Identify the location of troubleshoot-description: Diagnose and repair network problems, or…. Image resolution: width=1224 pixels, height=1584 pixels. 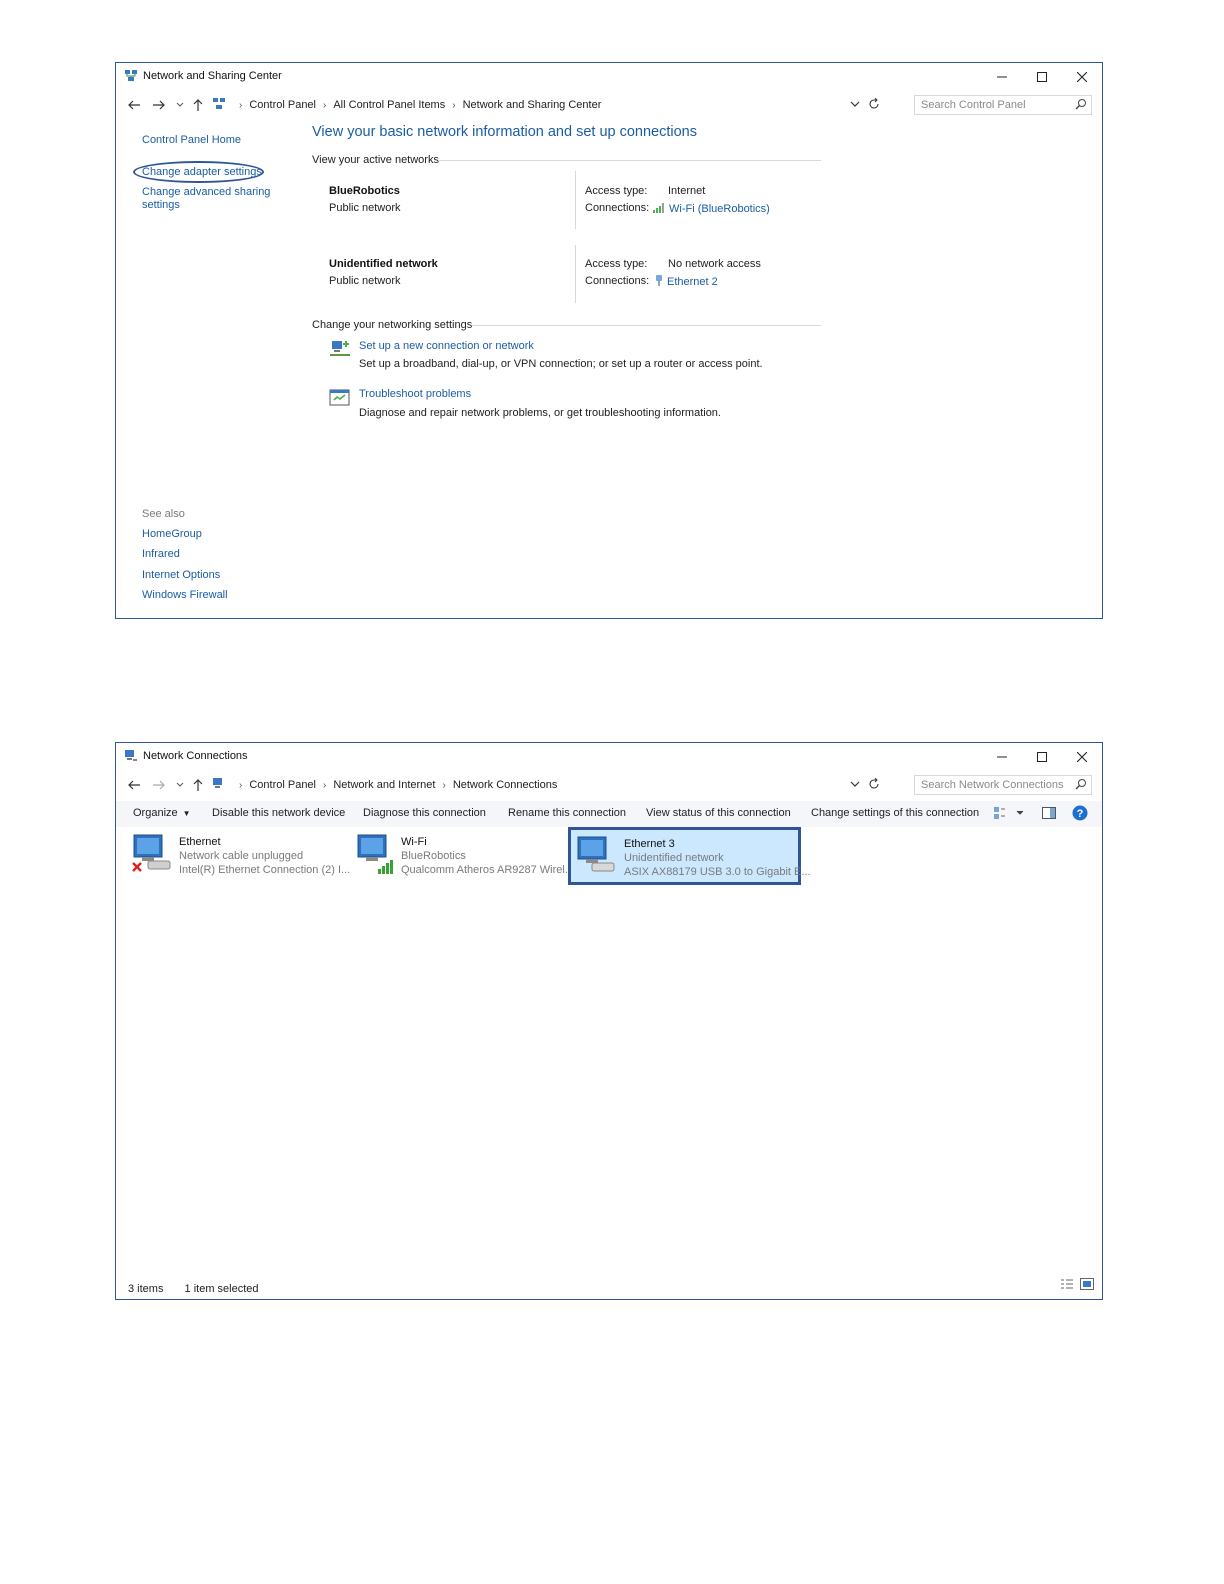
(540, 413).